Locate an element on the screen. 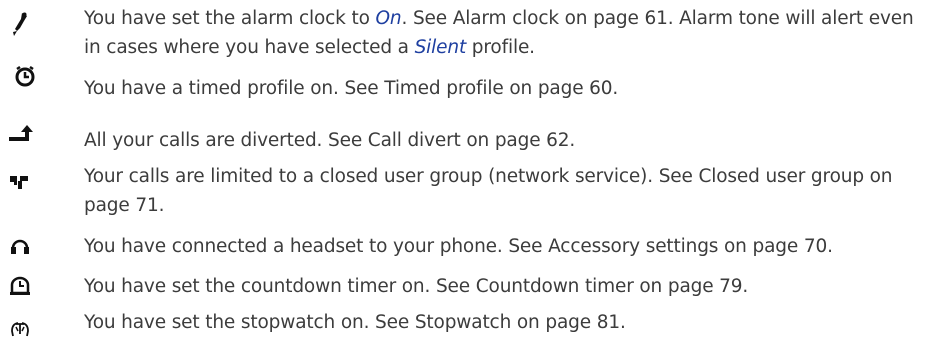  countdown-timer-icon is located at coordinates (18, 286).